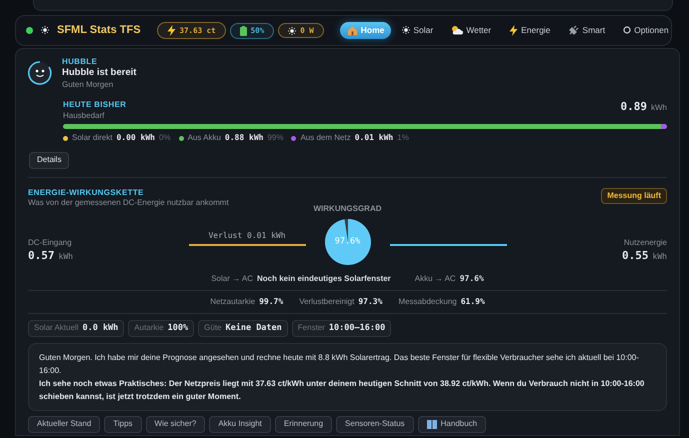 This screenshot has height=438, width=689. What do you see at coordinates (149, 328) in the screenshot?
I see `chip-label: Autarkie` at bounding box center [149, 328].